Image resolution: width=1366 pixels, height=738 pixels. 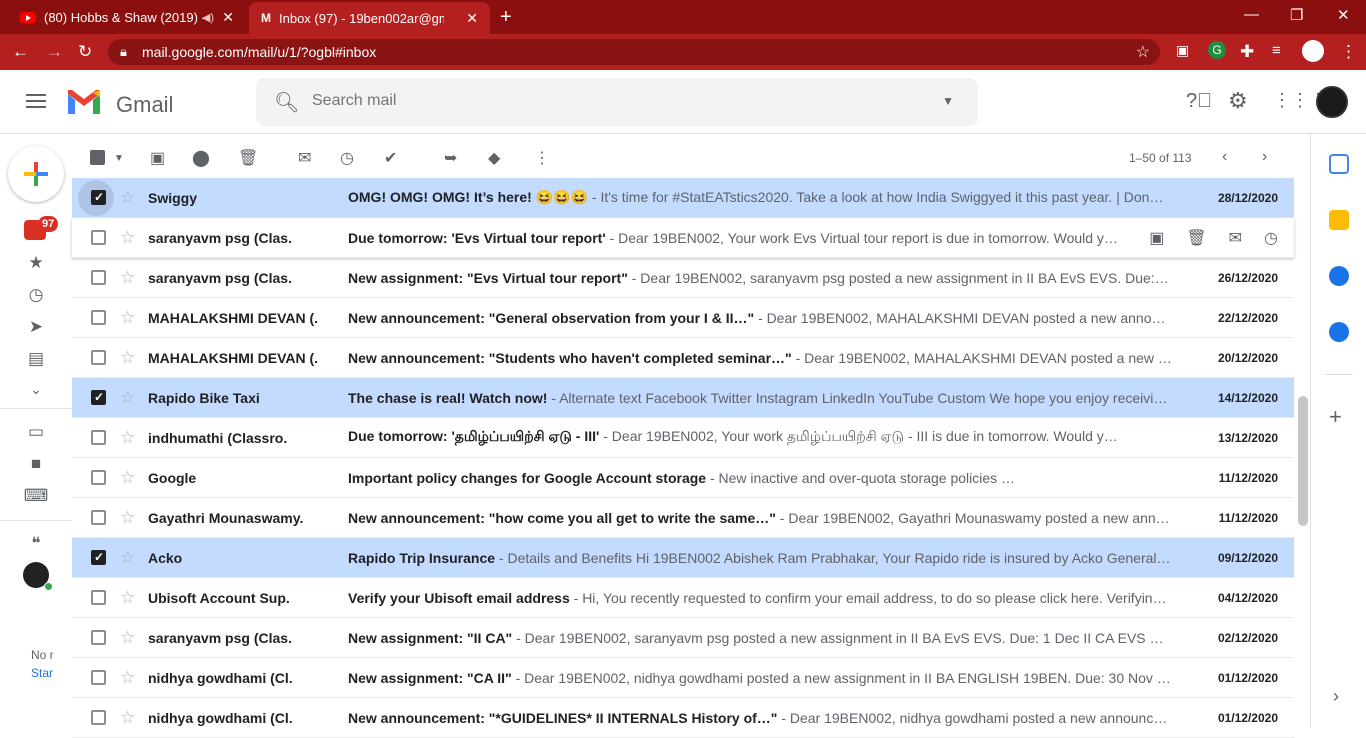 What do you see at coordinates (1224, 157) in the screenshot?
I see `newer-chevron-left-icon: ‹` at bounding box center [1224, 157].